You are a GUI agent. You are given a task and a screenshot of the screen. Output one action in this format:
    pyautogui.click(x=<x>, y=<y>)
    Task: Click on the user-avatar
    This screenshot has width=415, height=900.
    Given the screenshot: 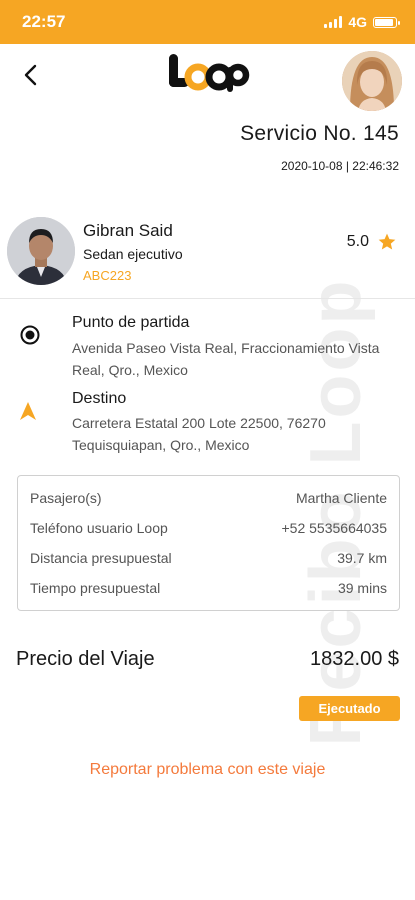 What is the action you would take?
    pyautogui.click(x=372, y=81)
    